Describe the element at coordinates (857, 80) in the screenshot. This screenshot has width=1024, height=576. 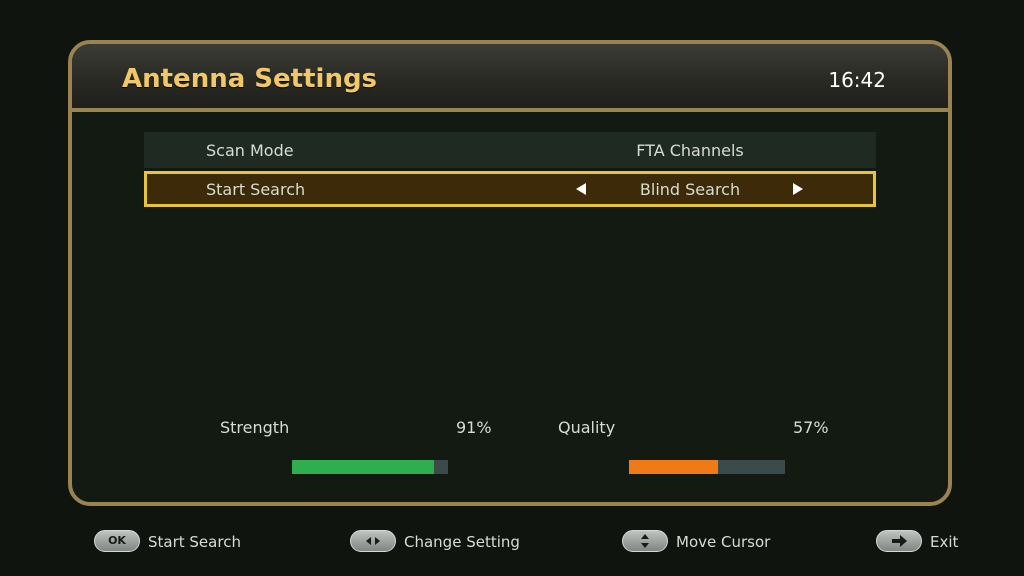
I see `clock: 16:42` at that location.